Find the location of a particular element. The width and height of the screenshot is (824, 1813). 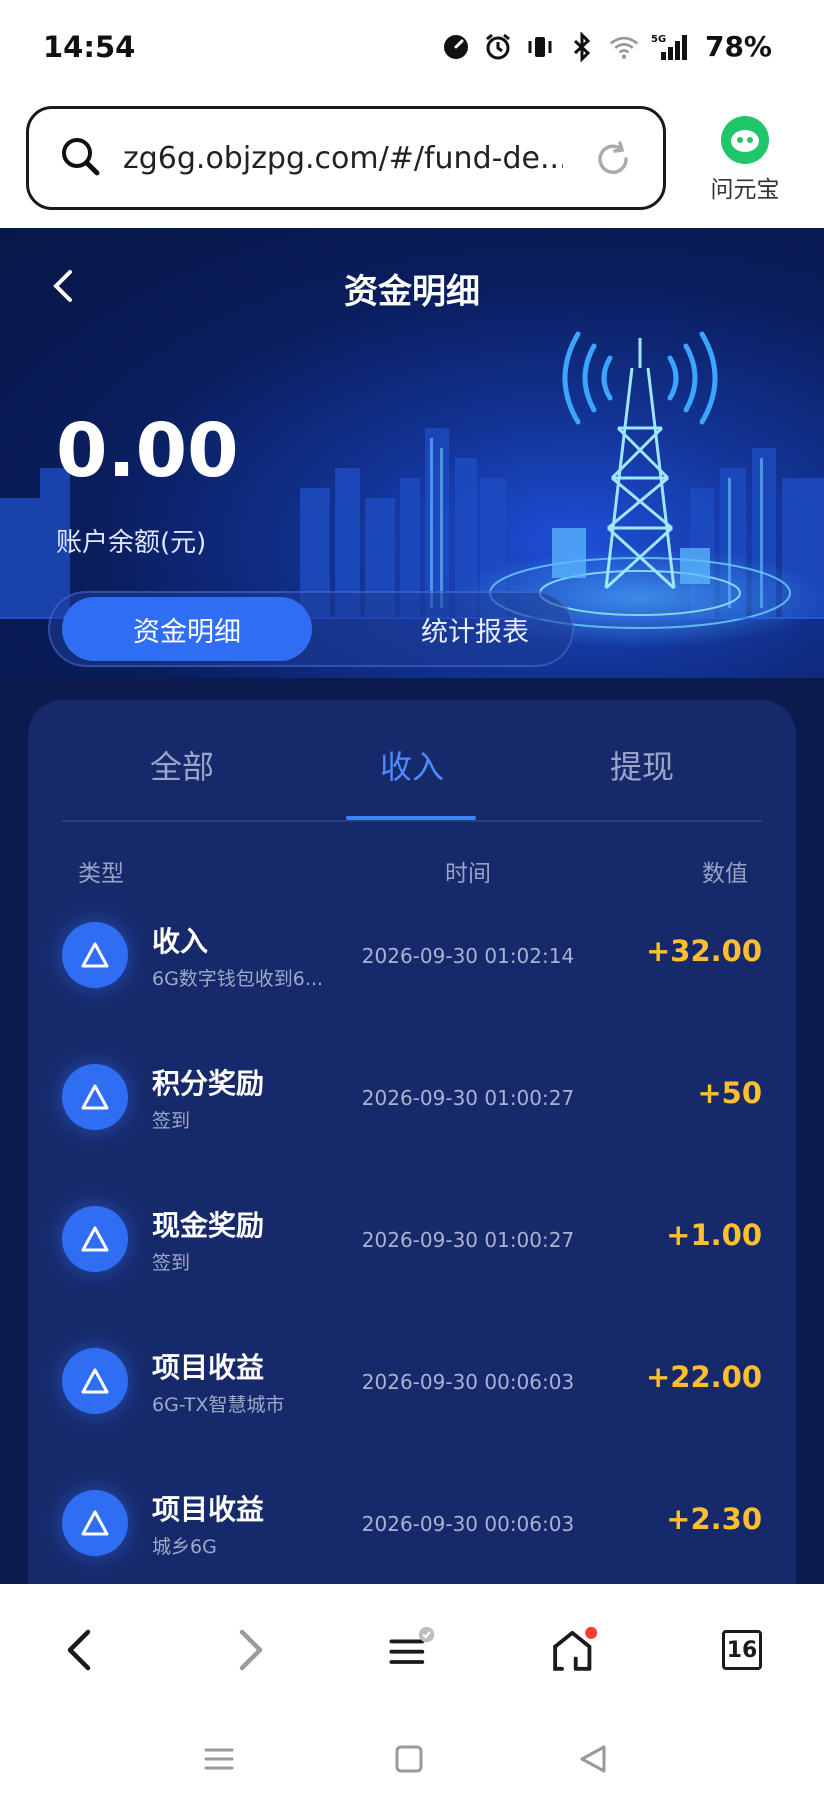

tab-all: 全部 is located at coordinates (182, 765).